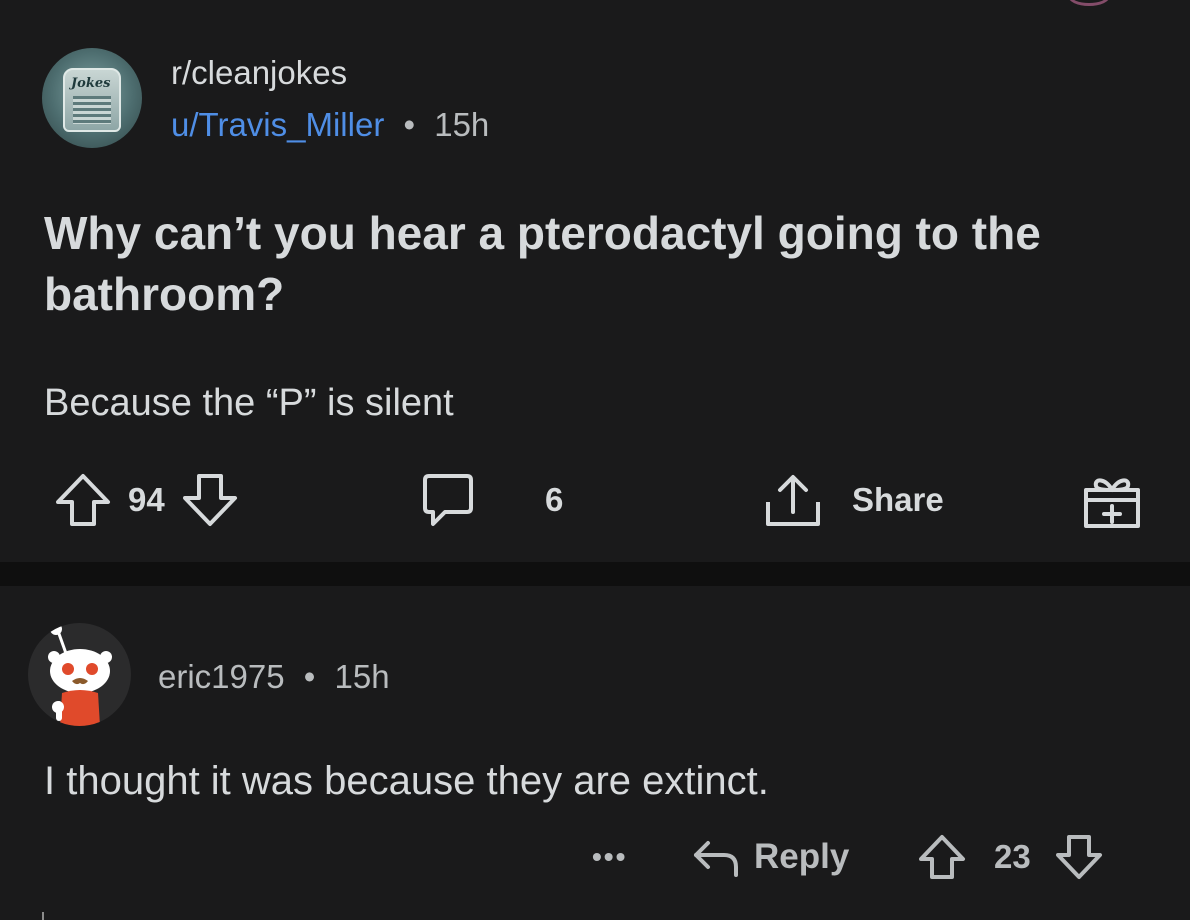 The height and width of the screenshot is (920, 1190). I want to click on post-body: Because the “P” is silent, so click(249, 403).